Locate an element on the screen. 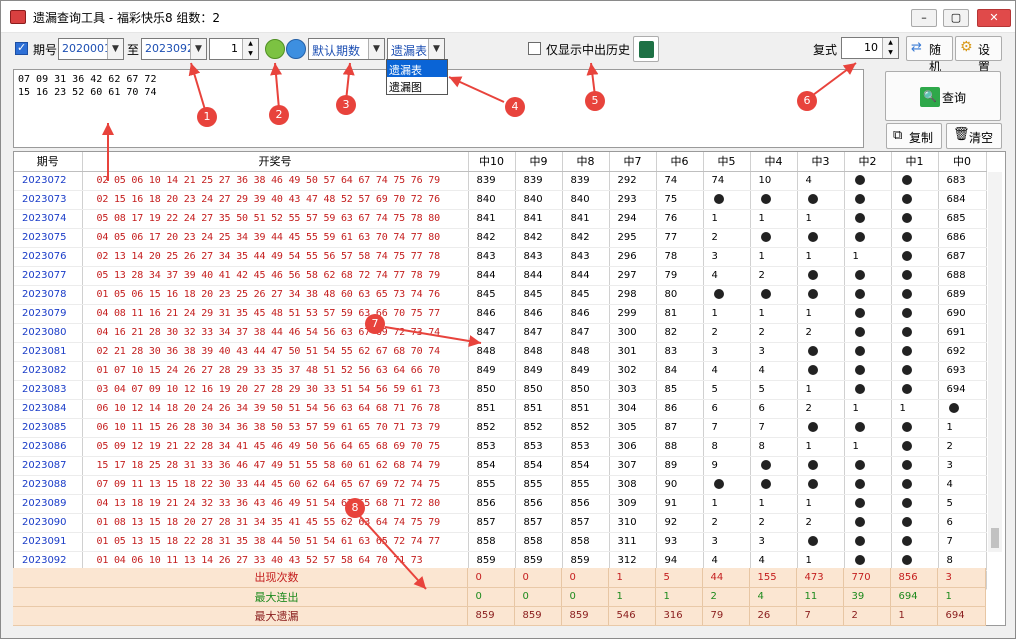  annotation-marker-2: 2 is located at coordinates (279, 115).